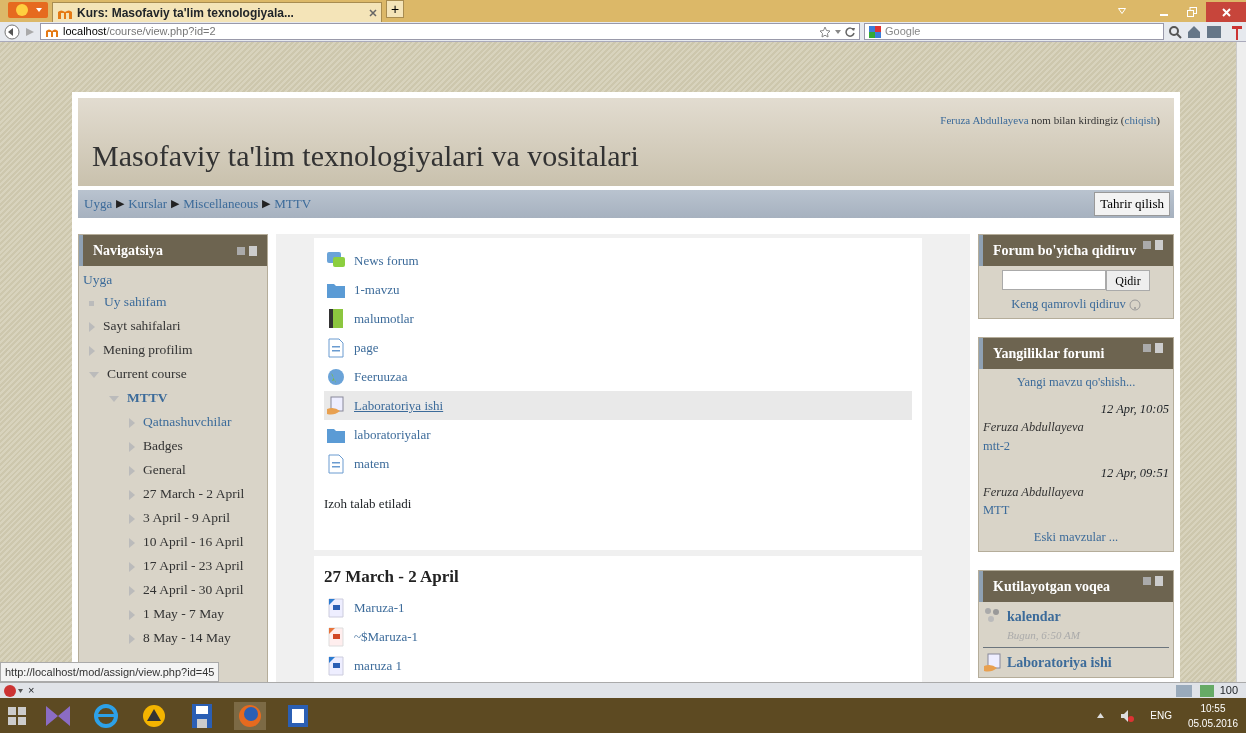  I want to click on zoom-level: 100, so click(1228, 690).